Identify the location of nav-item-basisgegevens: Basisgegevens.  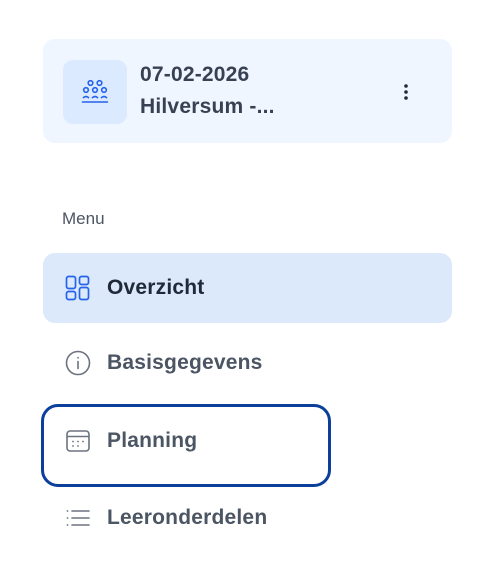
(247, 363).